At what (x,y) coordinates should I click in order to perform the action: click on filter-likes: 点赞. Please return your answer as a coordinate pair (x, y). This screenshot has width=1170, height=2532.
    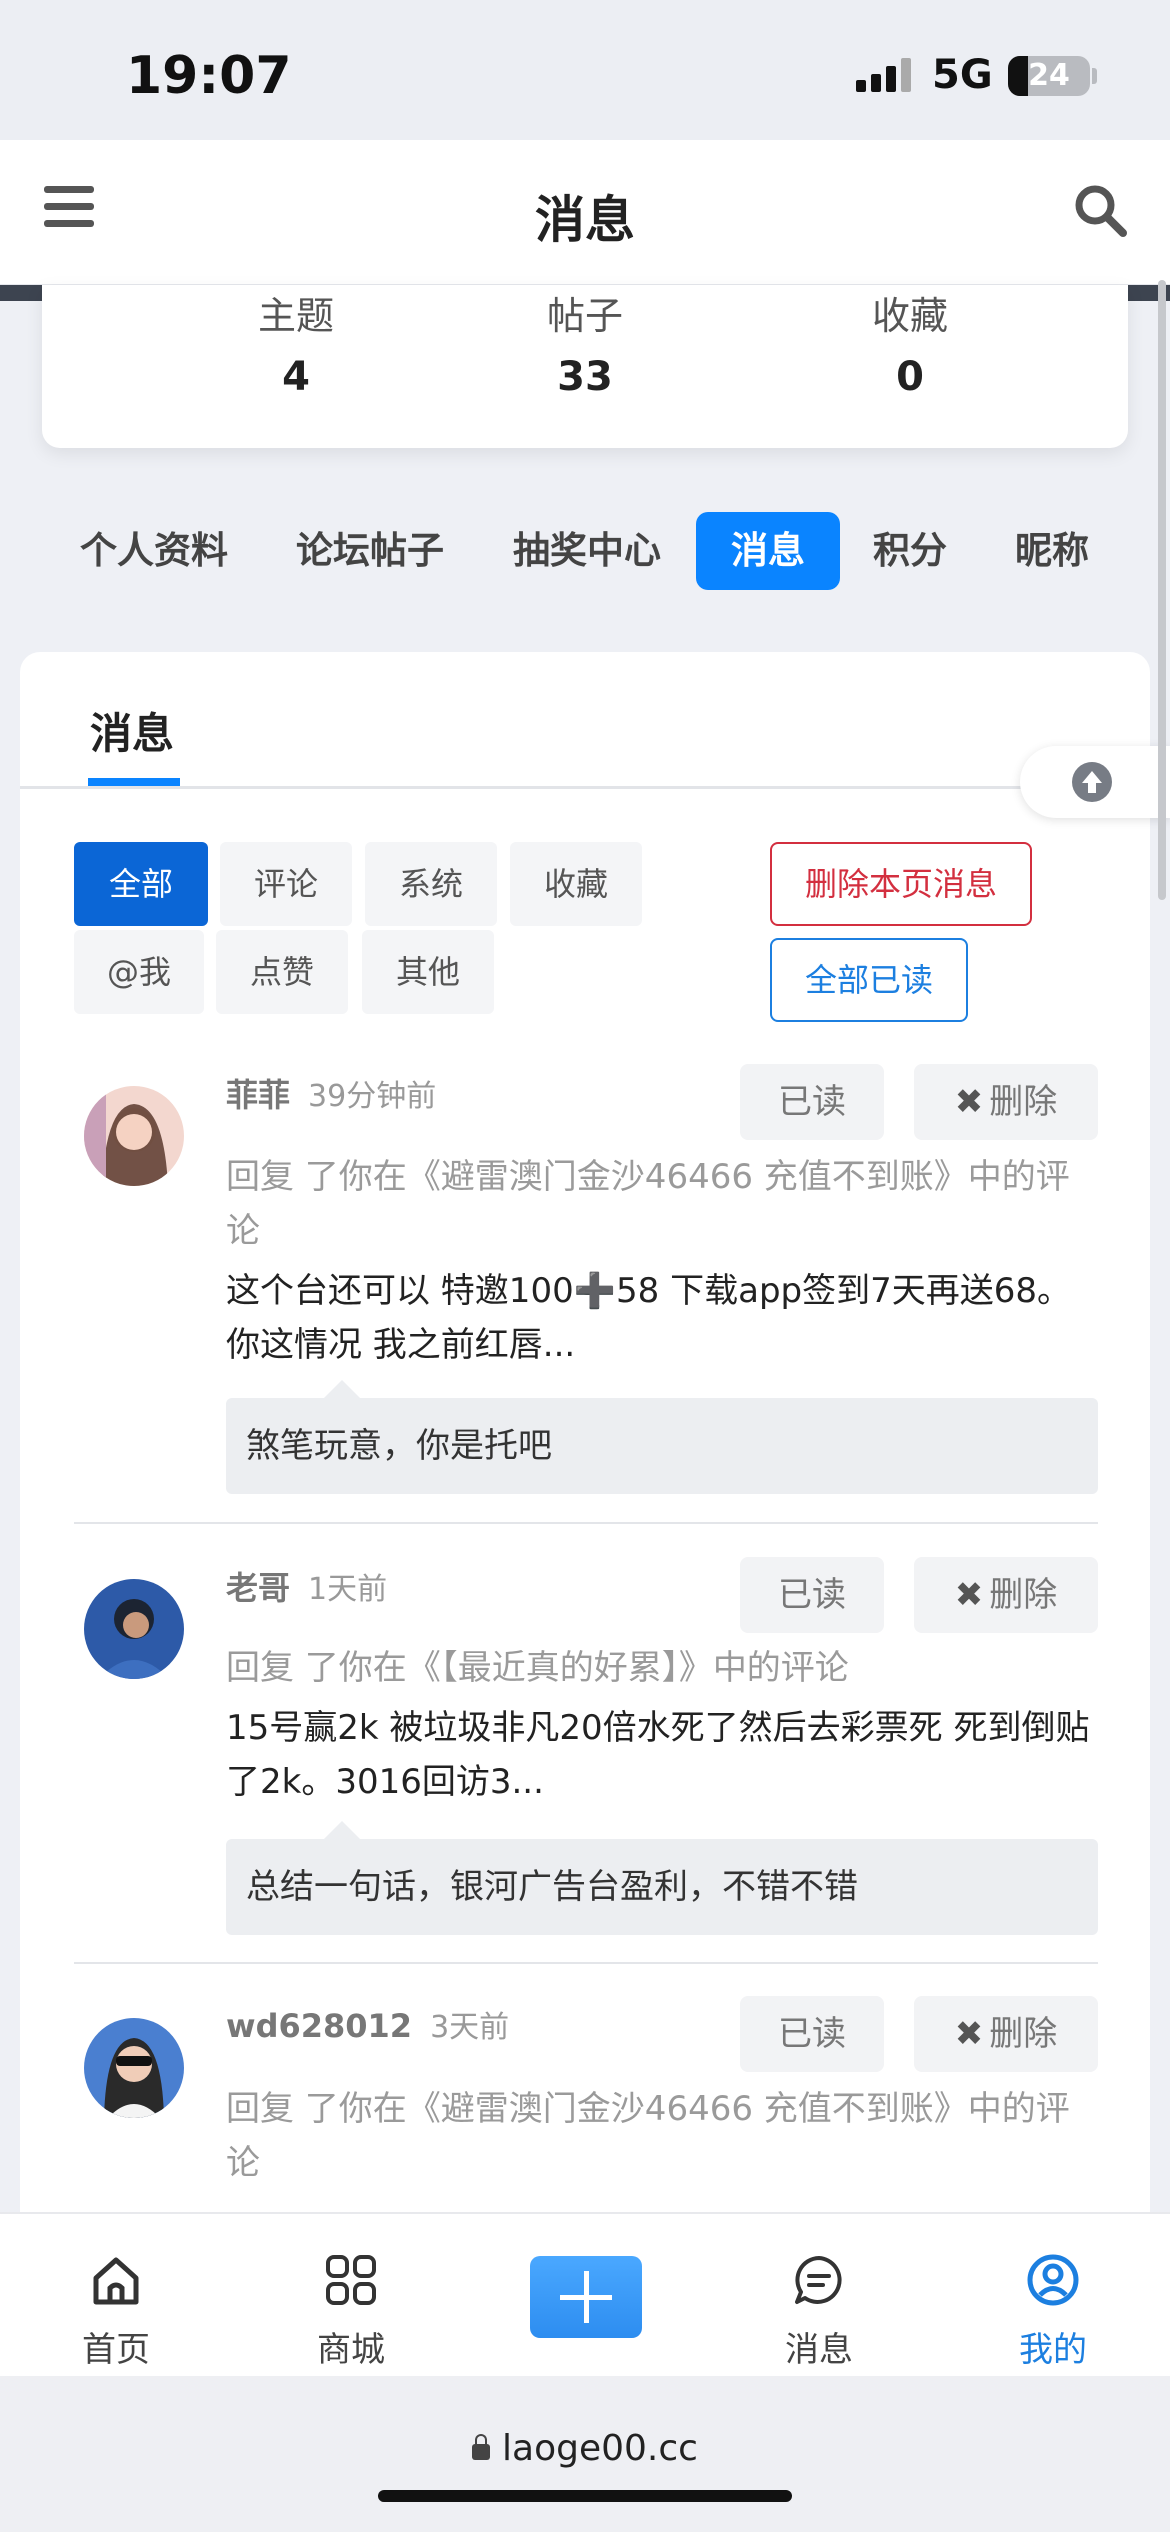
    Looking at the image, I should click on (282, 972).